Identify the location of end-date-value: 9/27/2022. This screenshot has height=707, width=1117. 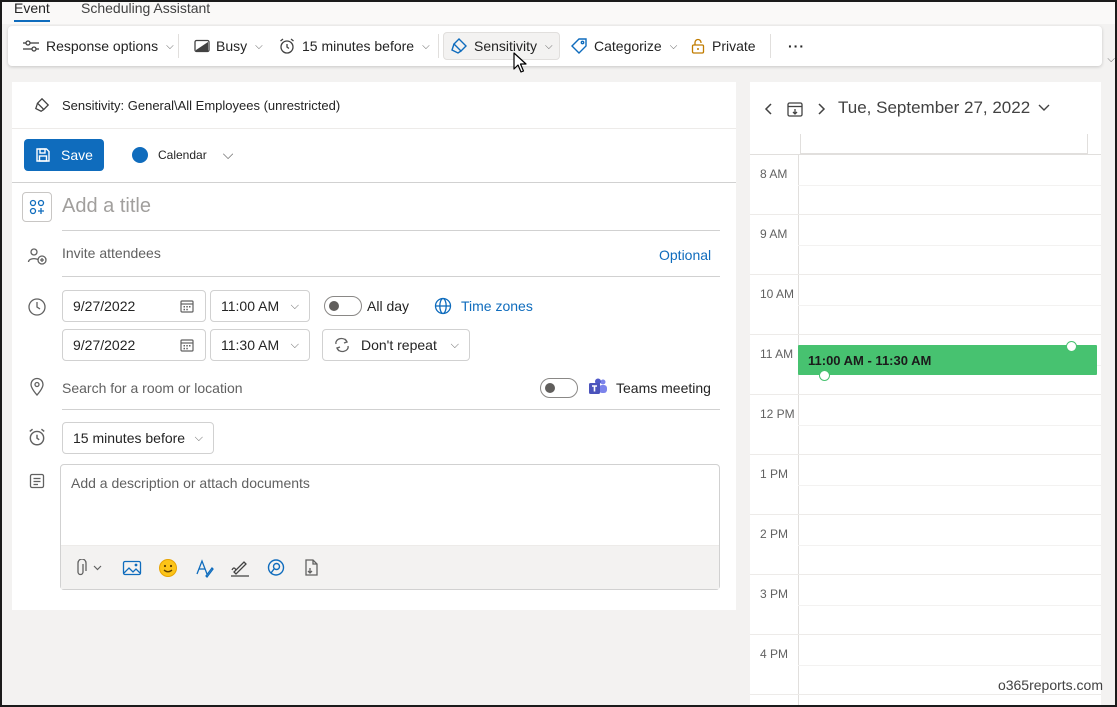
(104, 345).